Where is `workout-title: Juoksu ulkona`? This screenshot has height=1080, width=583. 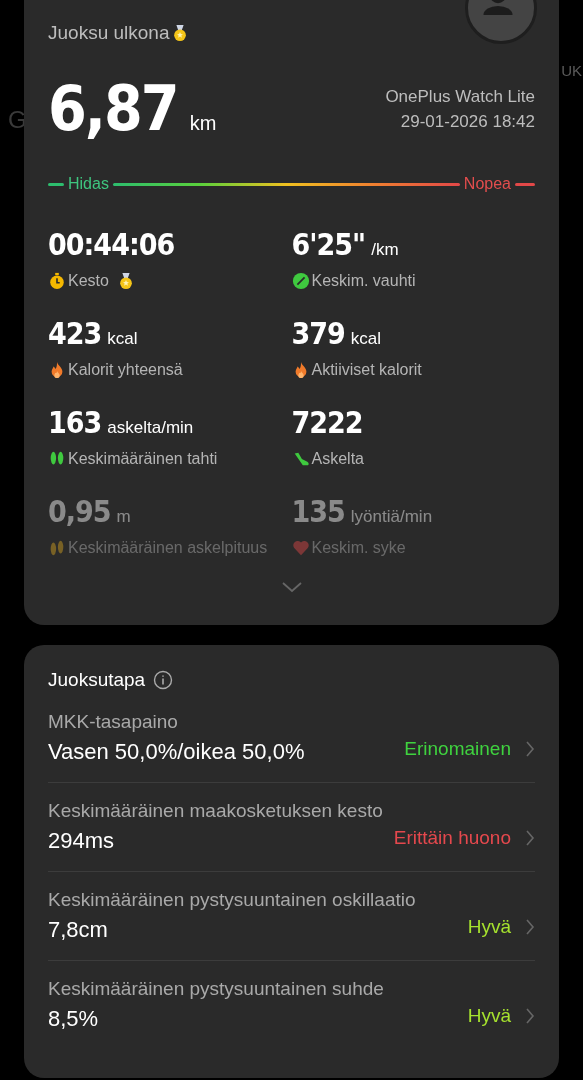 workout-title: Juoksu ulkona is located at coordinates (109, 33).